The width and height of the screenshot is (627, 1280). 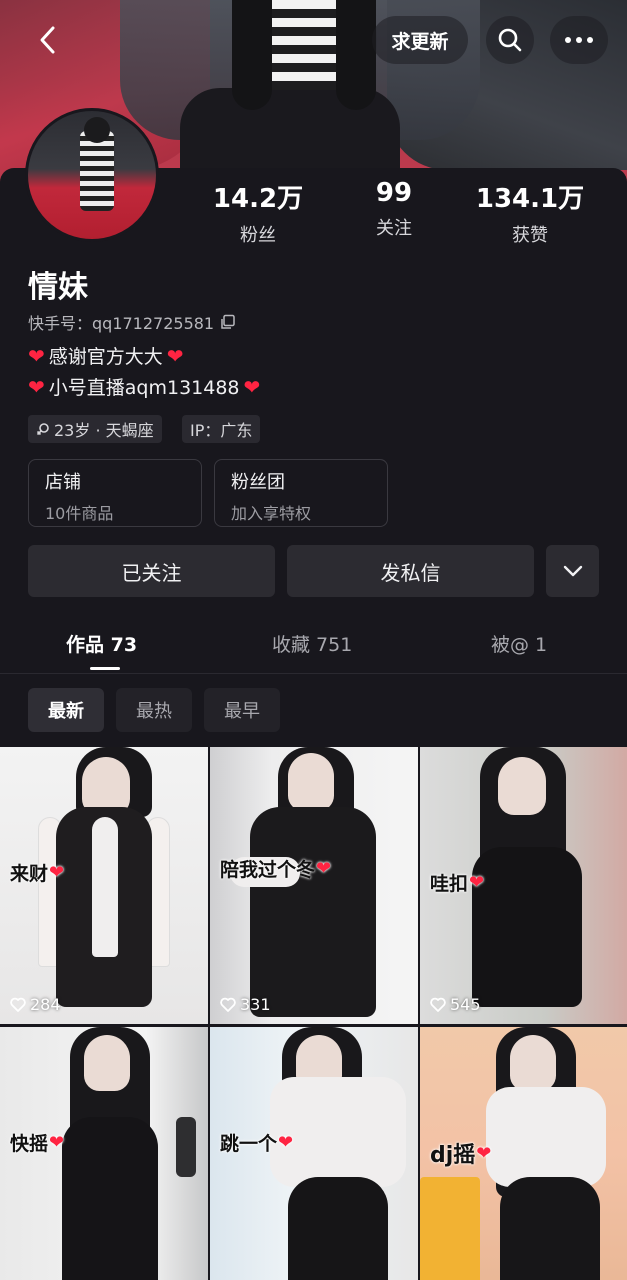 I want to click on fan-club-card-title: 粉丝团, so click(x=258, y=482).